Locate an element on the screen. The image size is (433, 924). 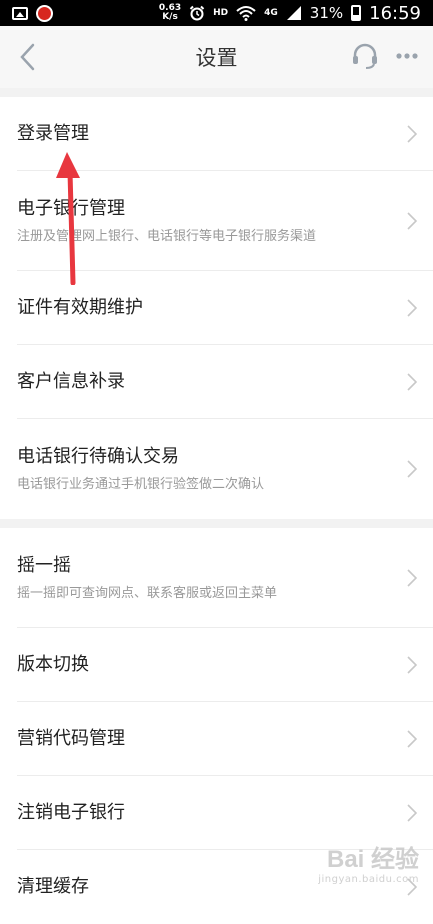
more-dots-icon is located at coordinates (407, 56).